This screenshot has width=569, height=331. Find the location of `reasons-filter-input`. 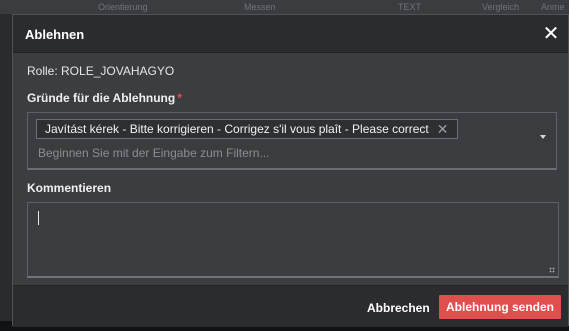

reasons-filter-input is located at coordinates (278, 153).